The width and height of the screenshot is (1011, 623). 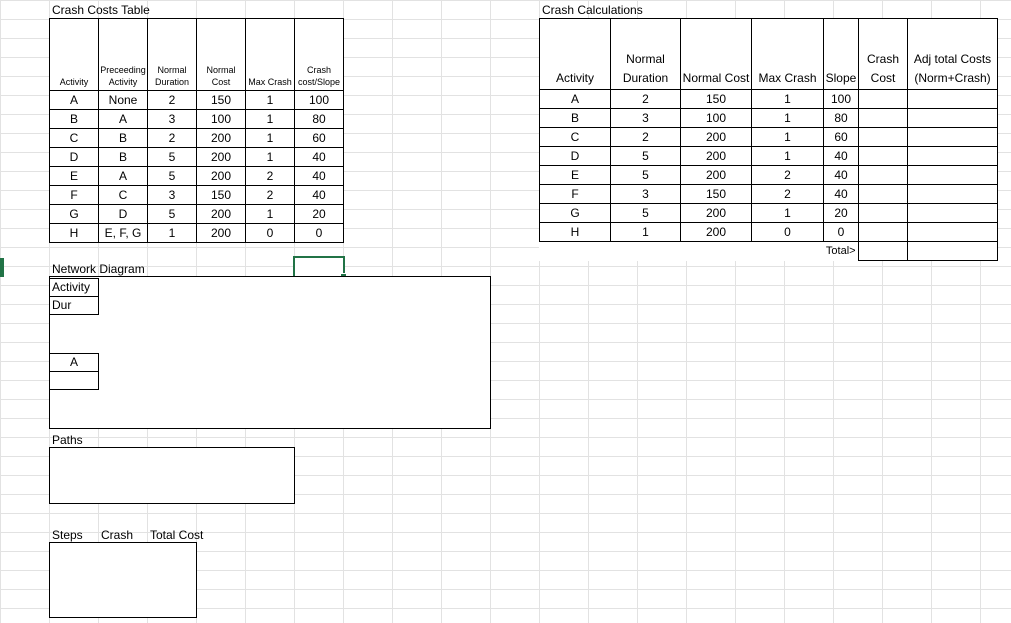 What do you see at coordinates (787, 54) in the screenshot?
I see `header-cell: Max Crash` at bounding box center [787, 54].